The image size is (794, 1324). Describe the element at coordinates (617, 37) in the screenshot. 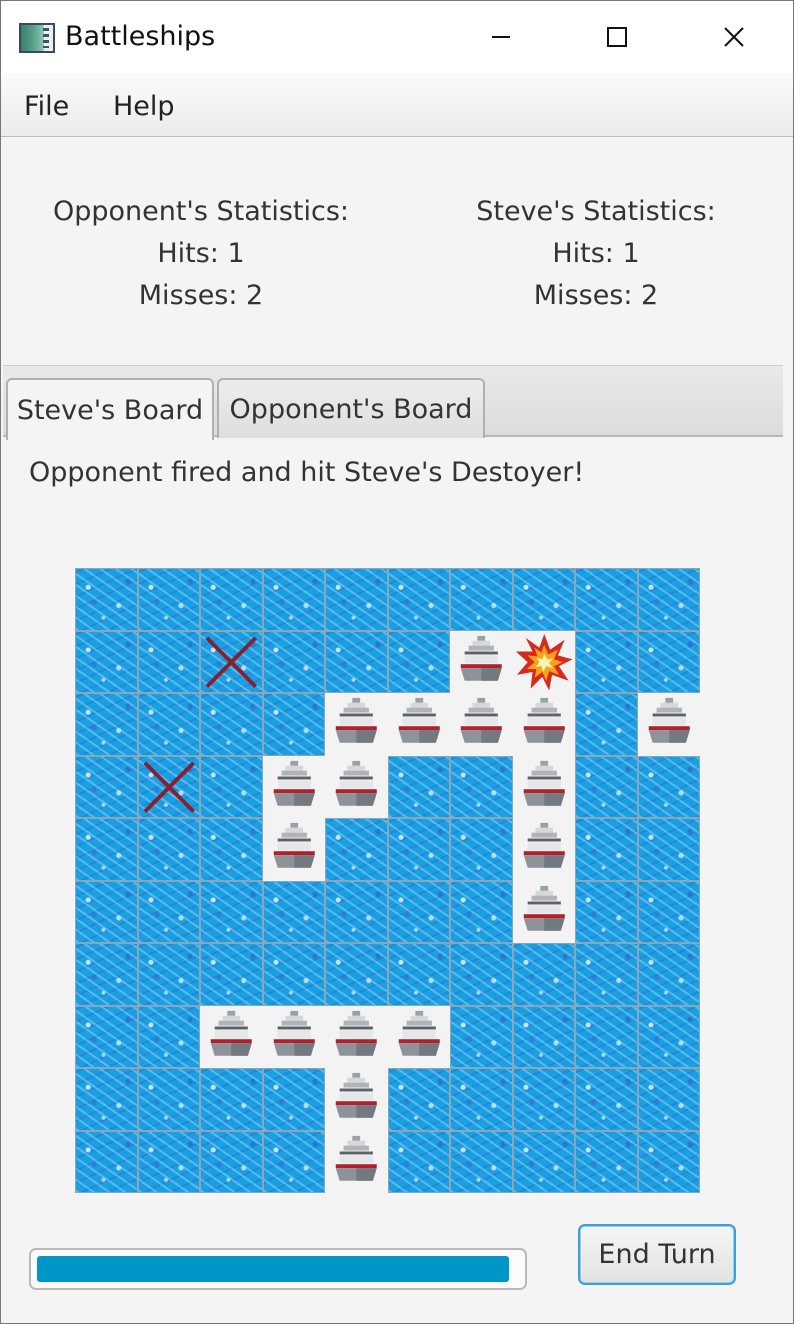

I see `maximize-button` at that location.